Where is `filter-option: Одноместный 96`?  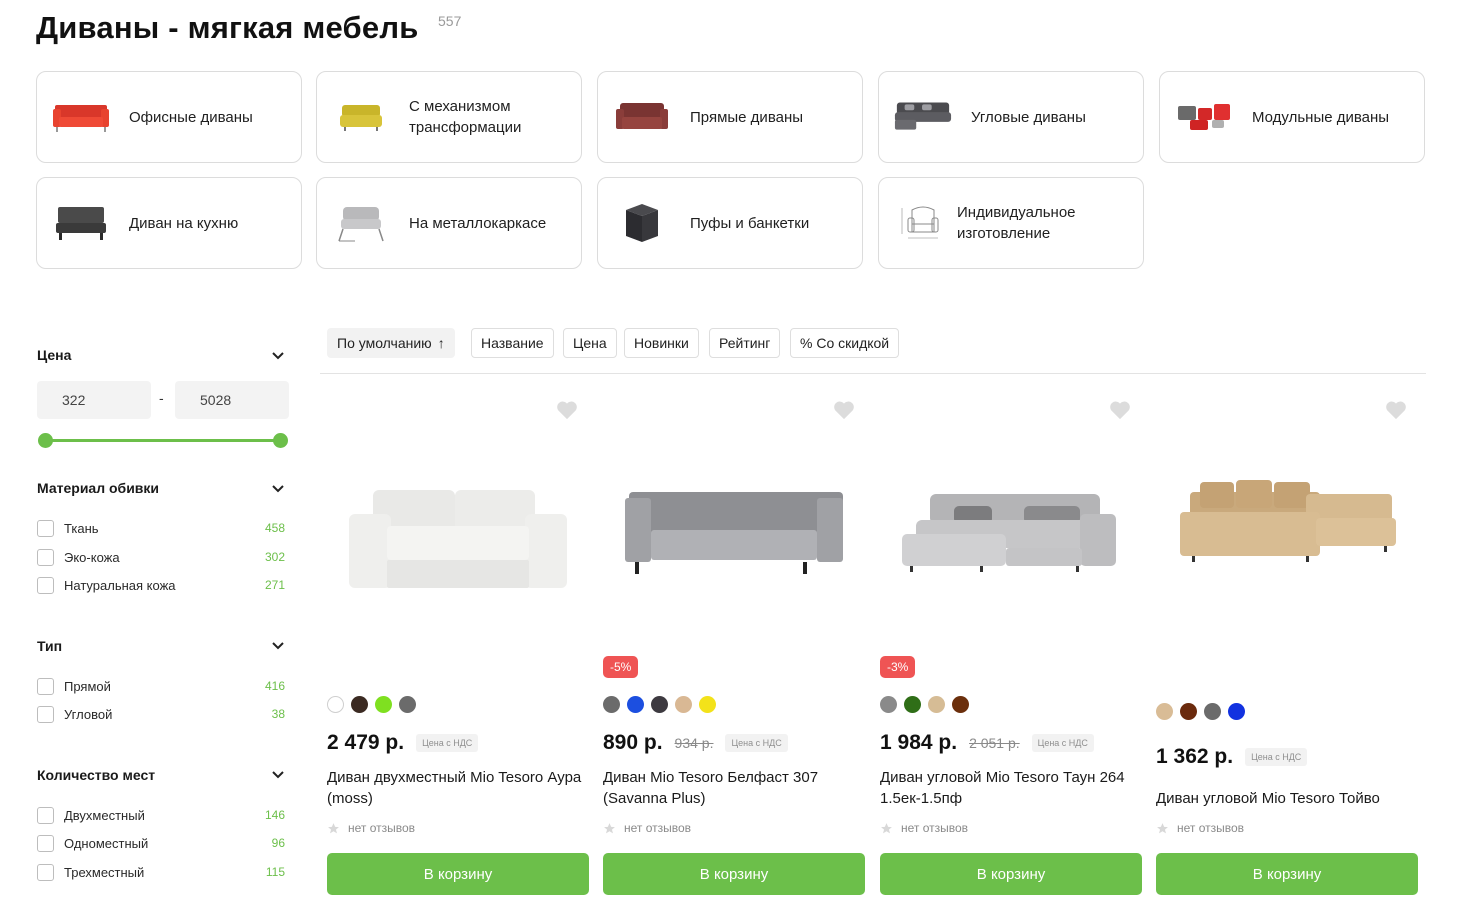
filter-option: Одноместный 96 is located at coordinates (162, 843).